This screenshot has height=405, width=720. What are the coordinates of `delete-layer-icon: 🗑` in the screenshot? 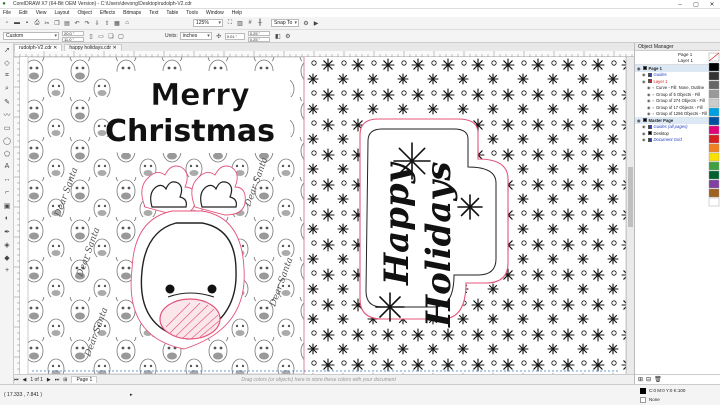 It's located at (658, 379).